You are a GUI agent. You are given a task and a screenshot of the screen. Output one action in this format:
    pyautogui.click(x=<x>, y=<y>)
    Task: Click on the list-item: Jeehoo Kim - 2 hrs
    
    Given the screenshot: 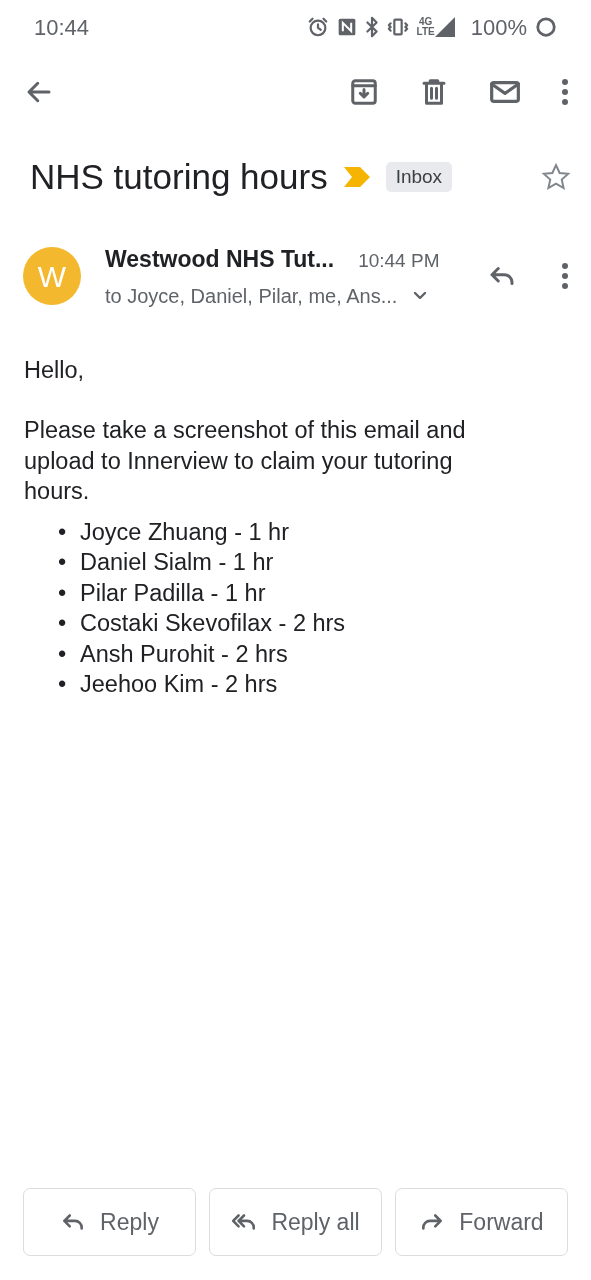 What is the action you would take?
    pyautogui.click(x=179, y=684)
    